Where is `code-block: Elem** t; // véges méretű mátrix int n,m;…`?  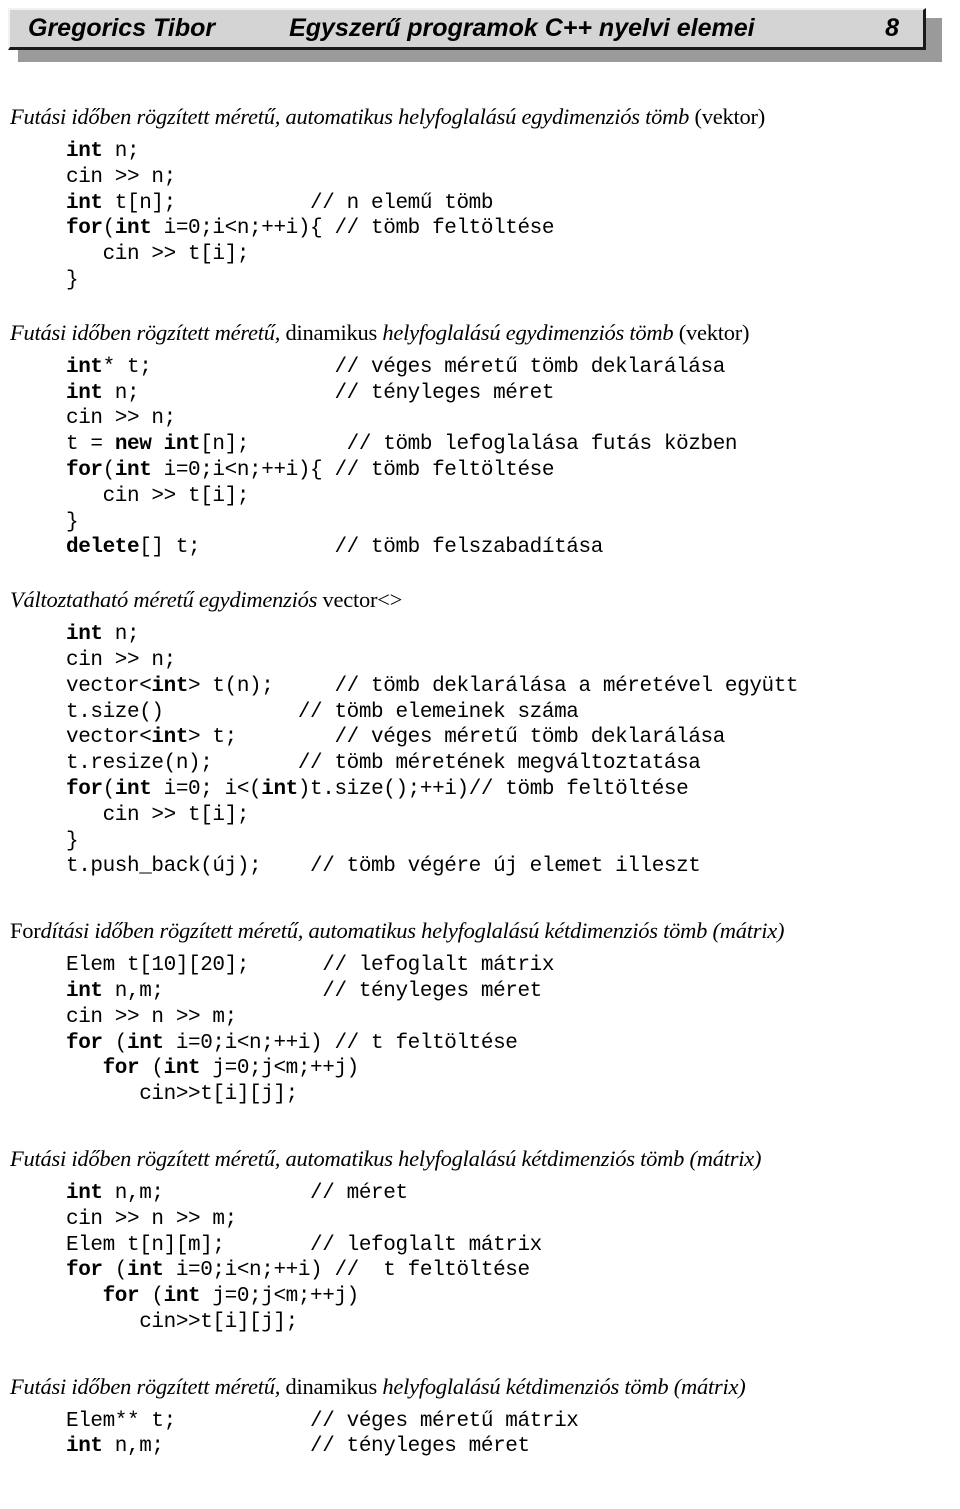 code-block: Elem** t; // véges méretű mátrix int n,m;… is located at coordinates (513, 1435).